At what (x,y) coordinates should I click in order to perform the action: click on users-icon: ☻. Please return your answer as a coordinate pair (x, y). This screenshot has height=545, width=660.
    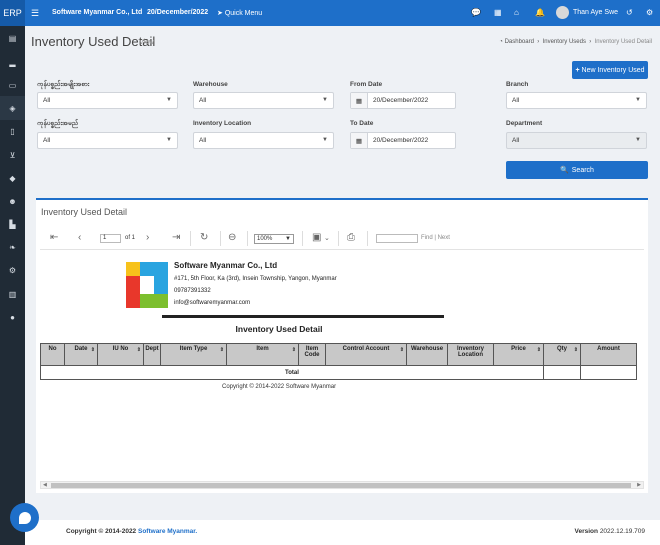
    Looking at the image, I should click on (12, 201).